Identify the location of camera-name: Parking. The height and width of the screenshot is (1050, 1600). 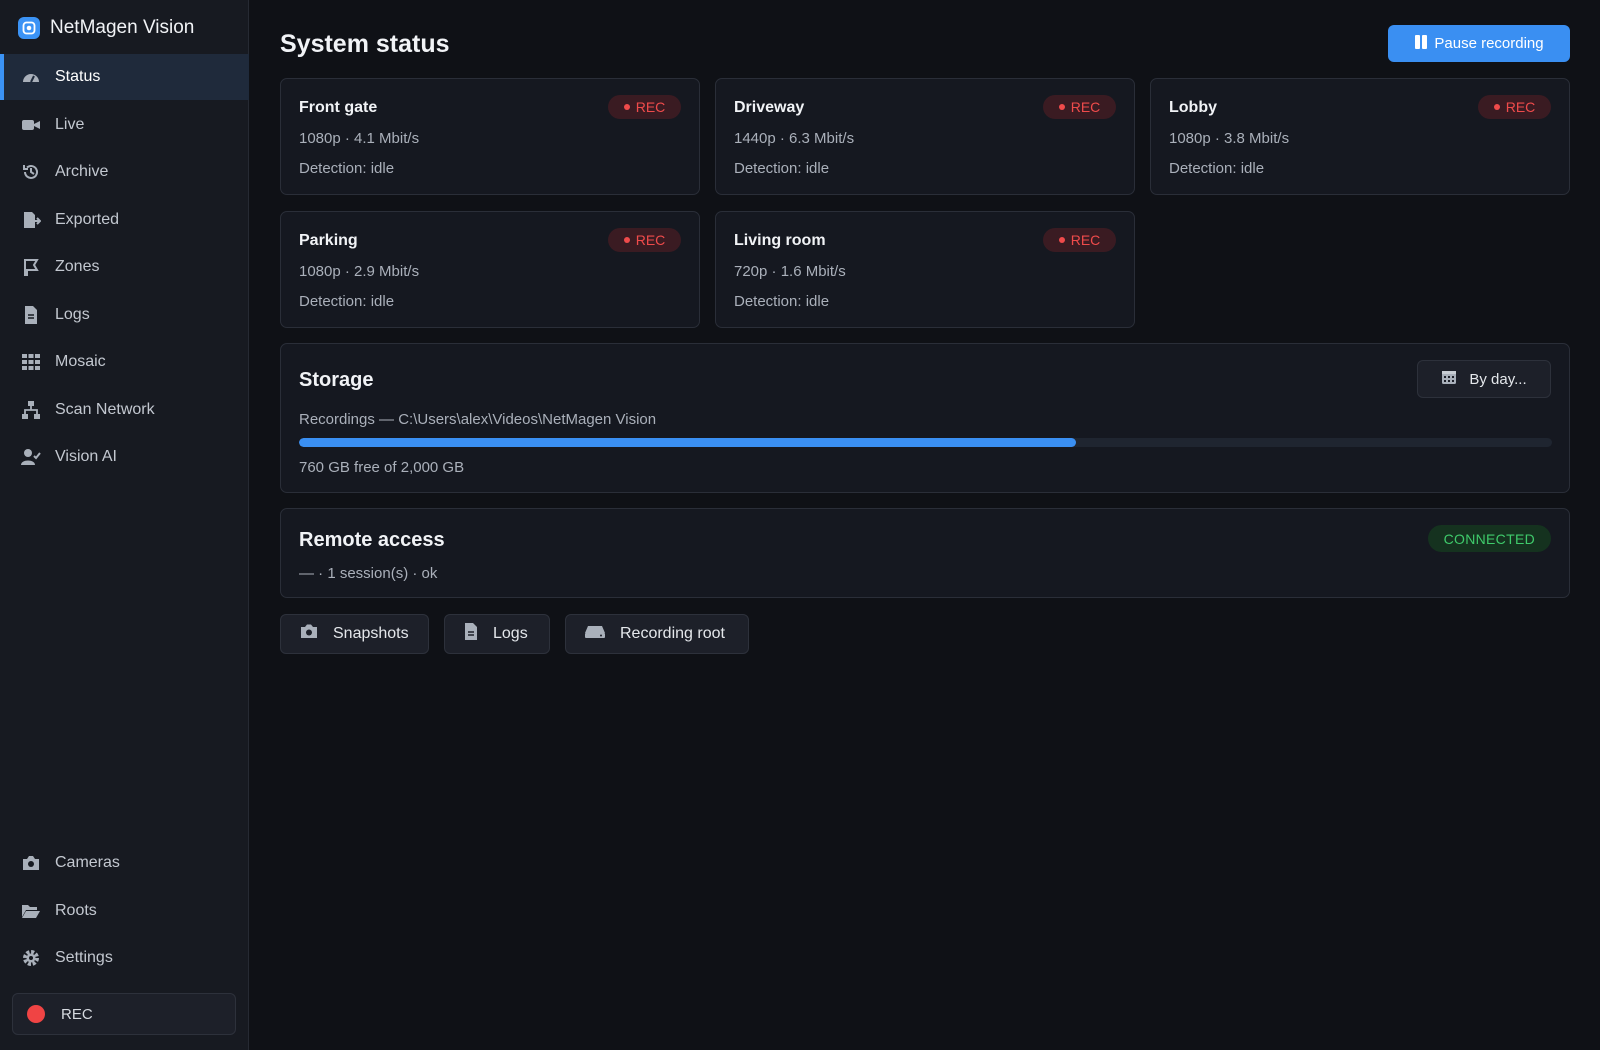
(328, 240).